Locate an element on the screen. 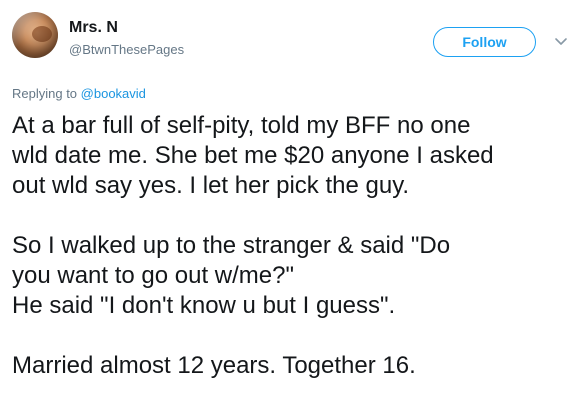 The image size is (584, 409). avatar is located at coordinates (35, 35).